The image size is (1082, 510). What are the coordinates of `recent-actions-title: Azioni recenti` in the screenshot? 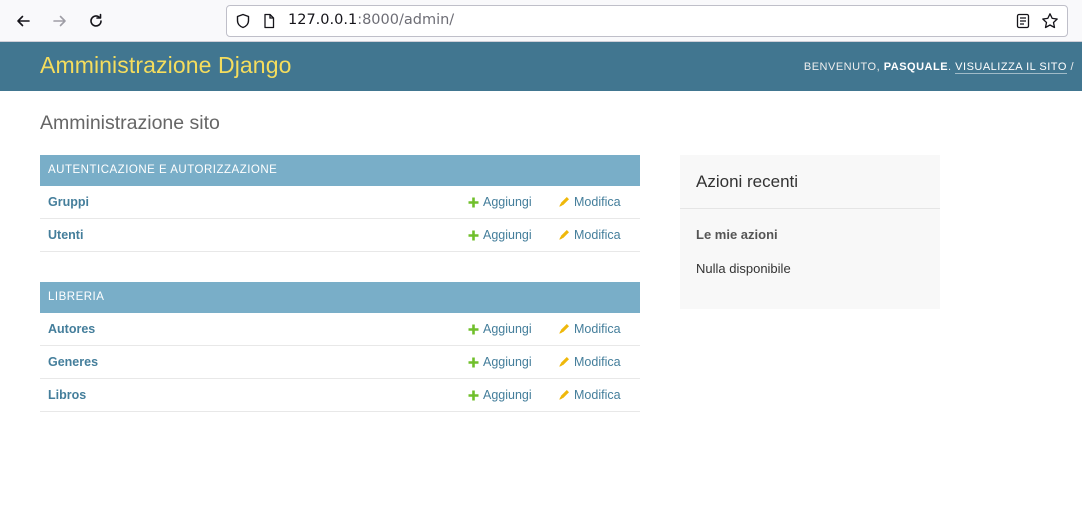 It's located at (810, 182).